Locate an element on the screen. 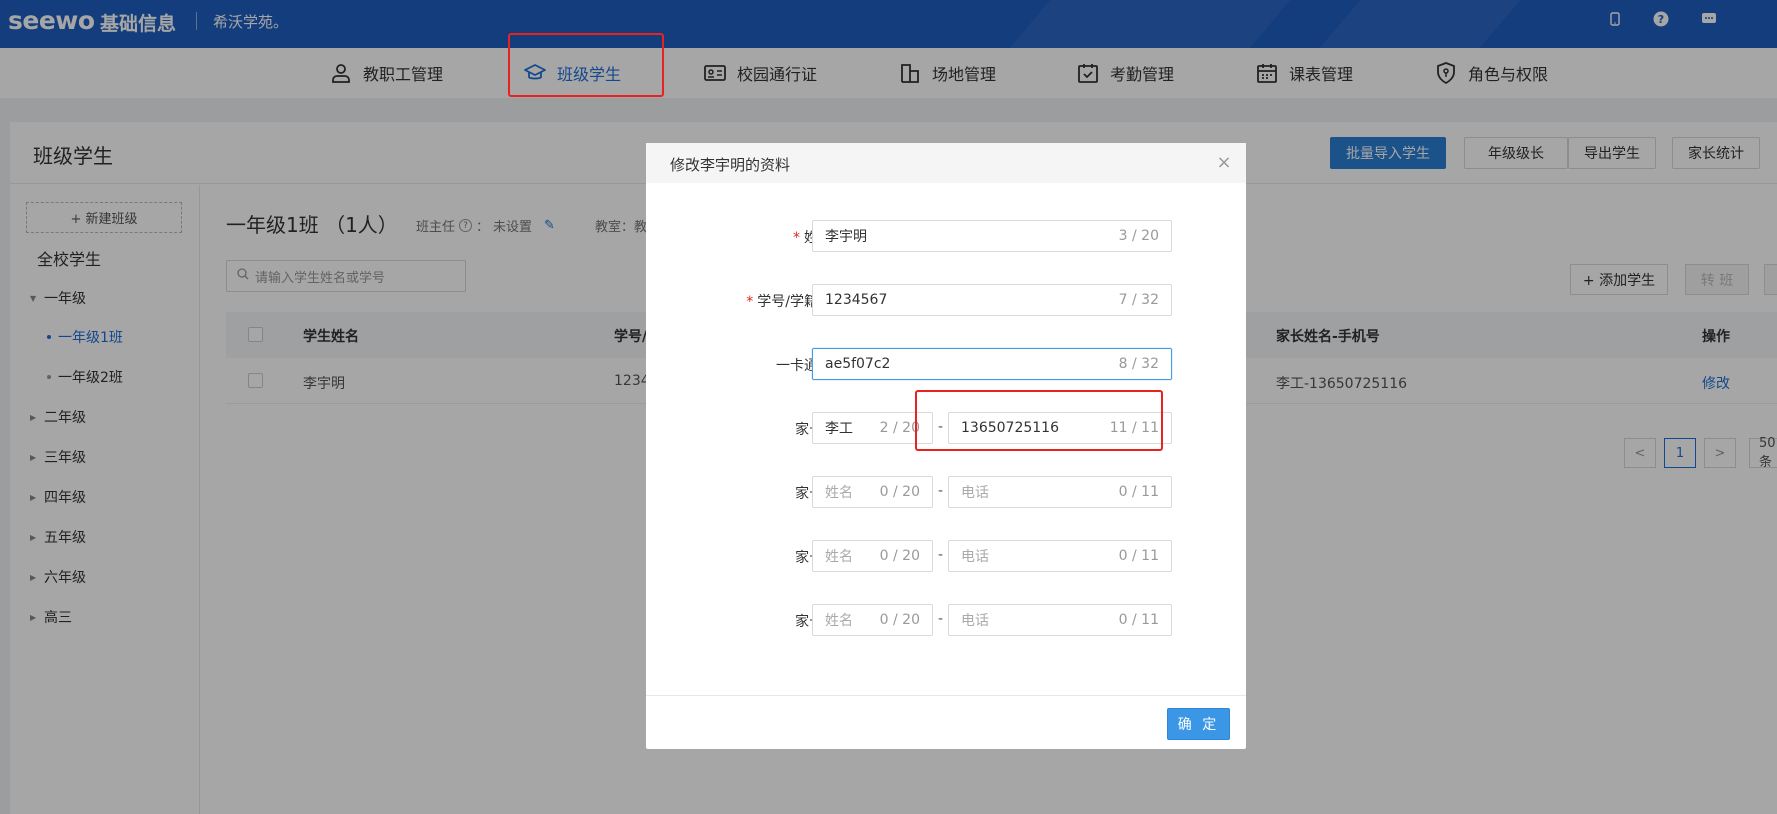  student-id-input: 1234567 7 / 32 is located at coordinates (992, 300).